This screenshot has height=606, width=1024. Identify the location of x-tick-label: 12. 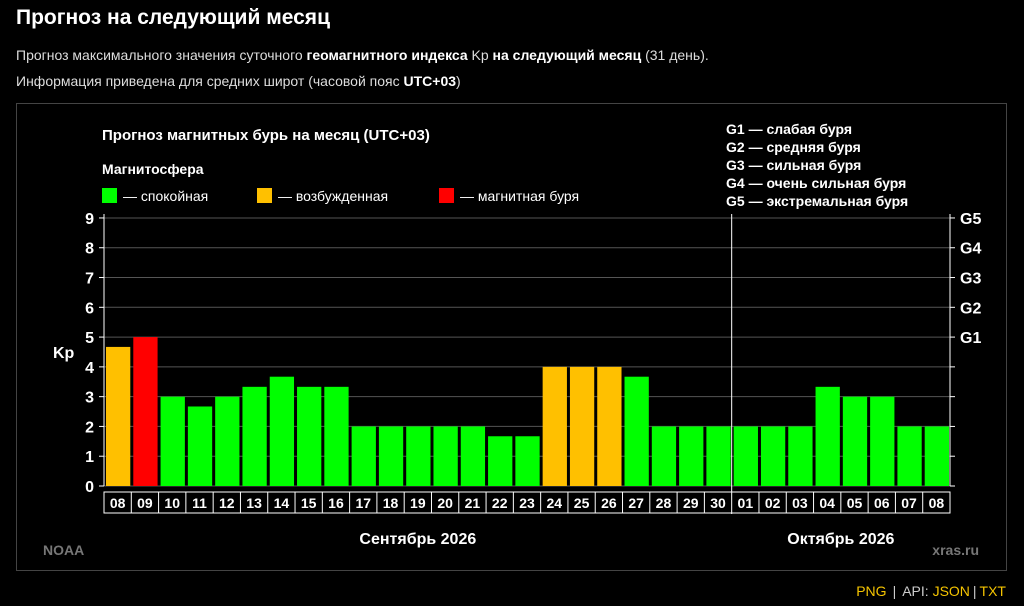
(227, 503).